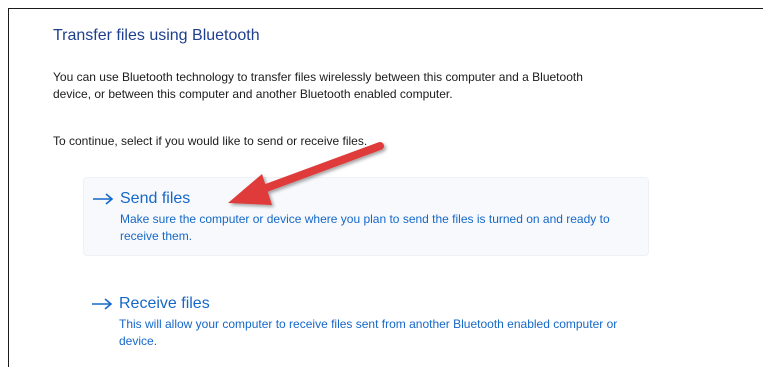  Describe the element at coordinates (156, 35) in the screenshot. I see `page-title: Transfer files using Bluetooth` at that location.